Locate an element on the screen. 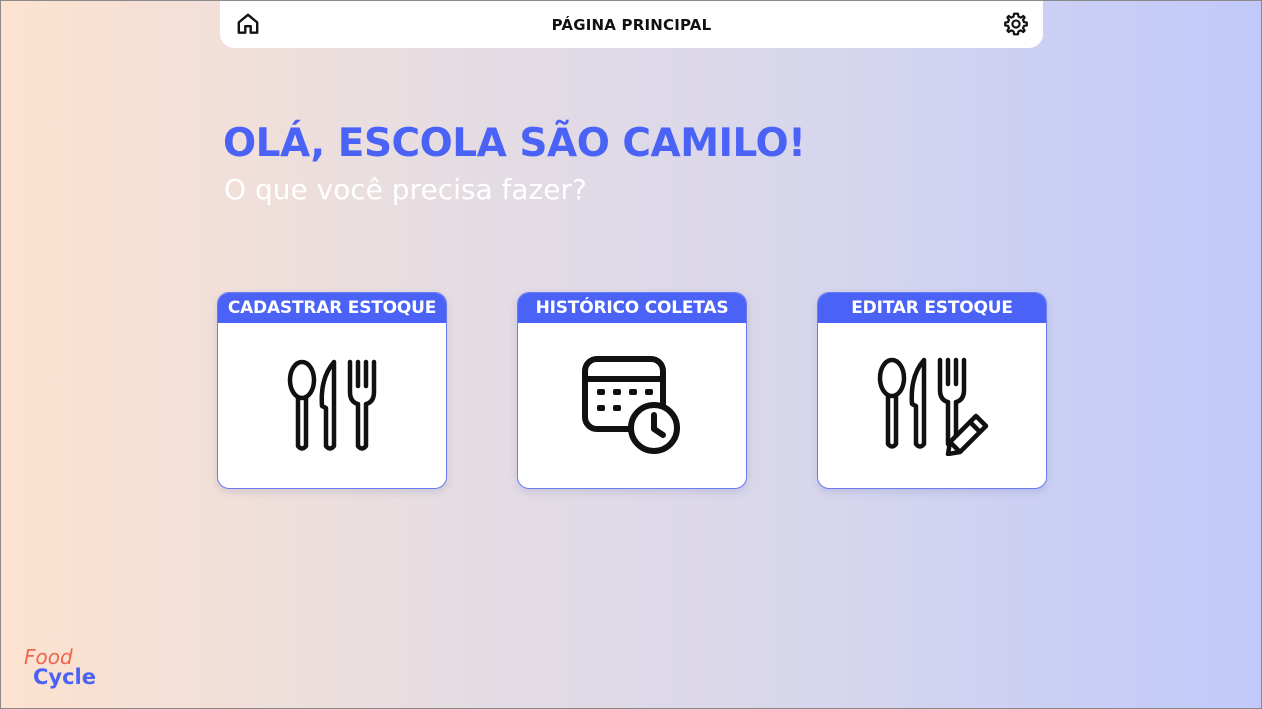 This screenshot has width=1262, height=709. card-title: EDITAR ESTOQUE is located at coordinates (932, 308).